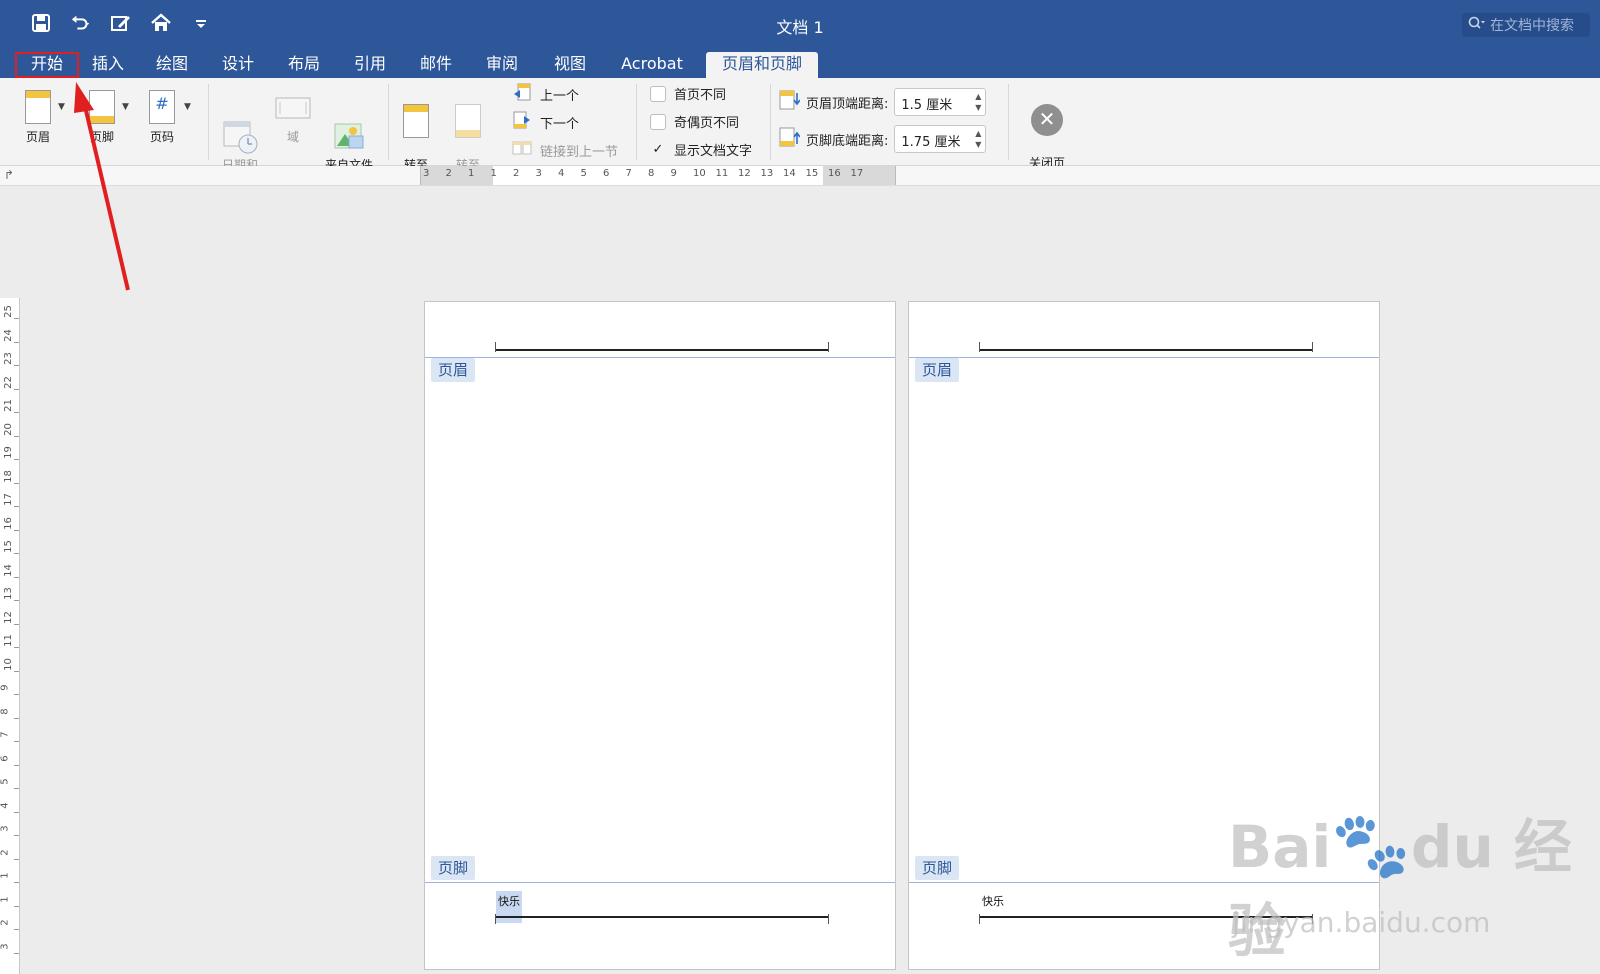  Describe the element at coordinates (304, 65) in the screenshot. I see `tab-layout: 布局` at that location.